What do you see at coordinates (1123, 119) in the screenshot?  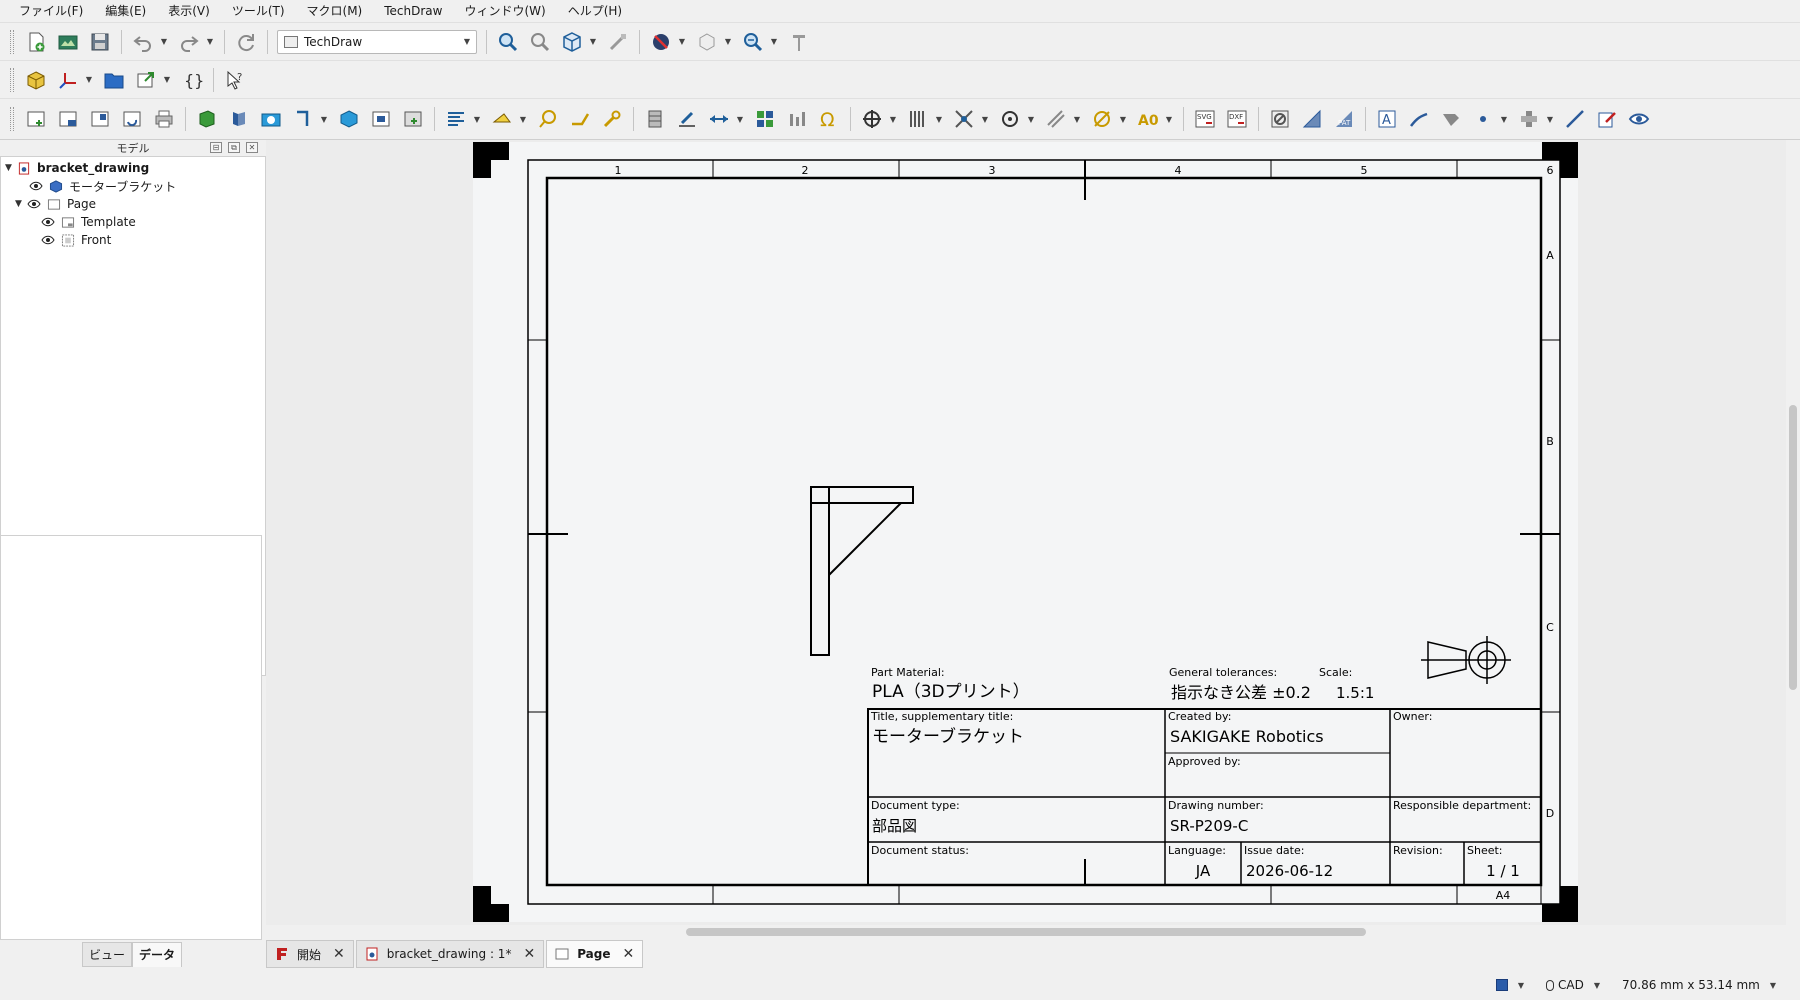 I see `diameter-dropdown: ▼` at bounding box center [1123, 119].